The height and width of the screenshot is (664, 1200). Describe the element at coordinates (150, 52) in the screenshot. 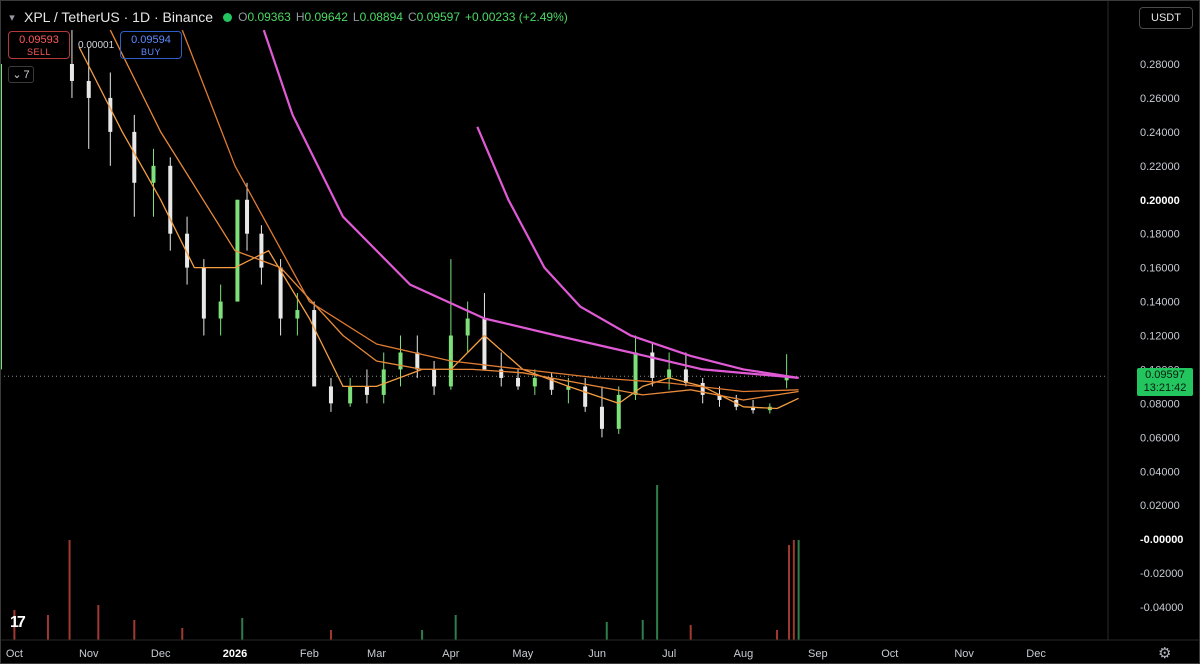

I see `buy-label: BUY` at that location.